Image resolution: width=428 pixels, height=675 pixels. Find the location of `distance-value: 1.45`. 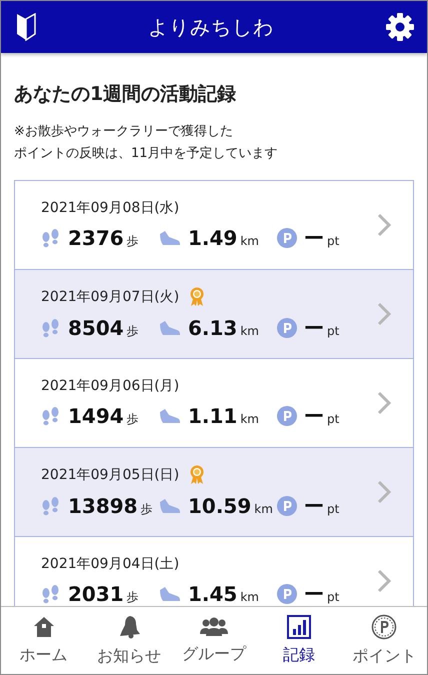

distance-value: 1.45 is located at coordinates (213, 594).